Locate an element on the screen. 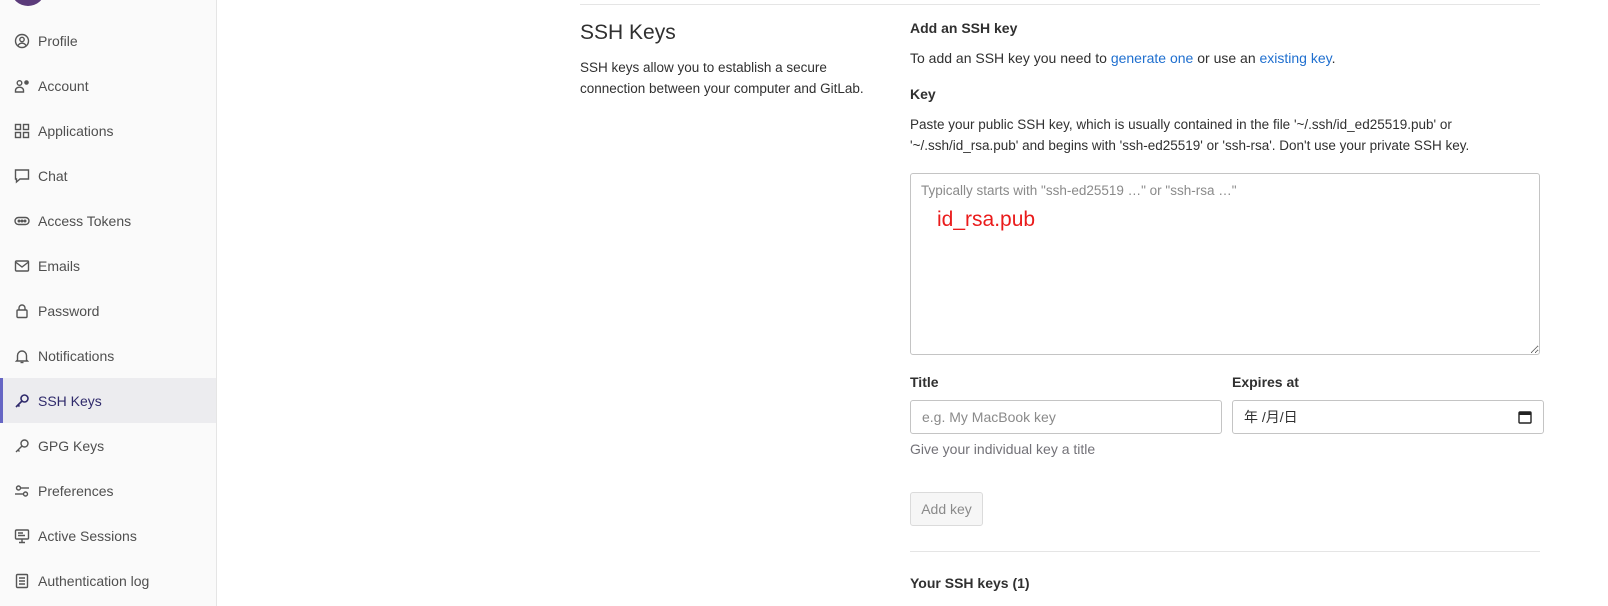  sidebar-item-label: Access Tokens is located at coordinates (85, 220).